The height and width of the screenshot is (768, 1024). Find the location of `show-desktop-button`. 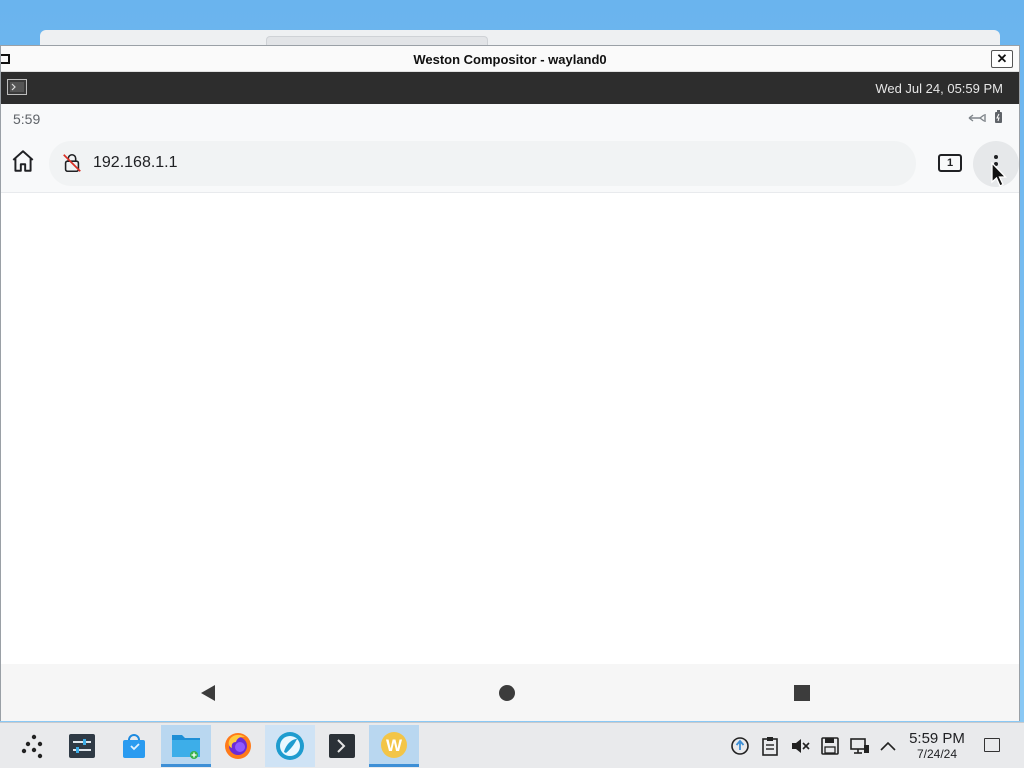

show-desktop-button is located at coordinates (992, 745).